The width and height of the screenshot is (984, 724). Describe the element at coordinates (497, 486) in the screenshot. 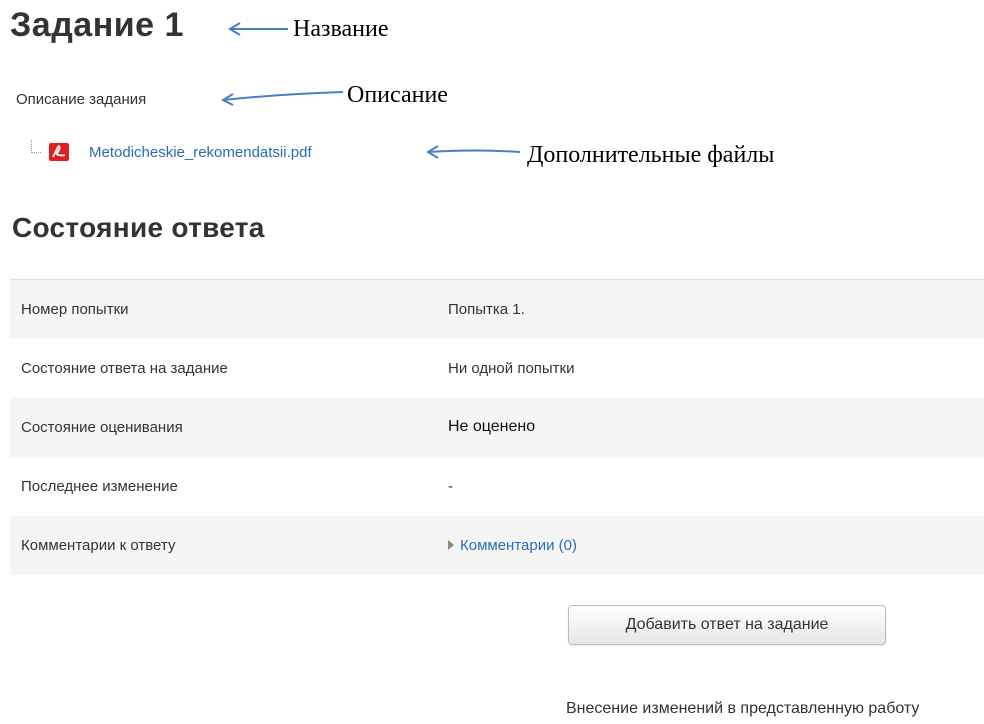

I see `table-row: Последнее изменение -` at that location.